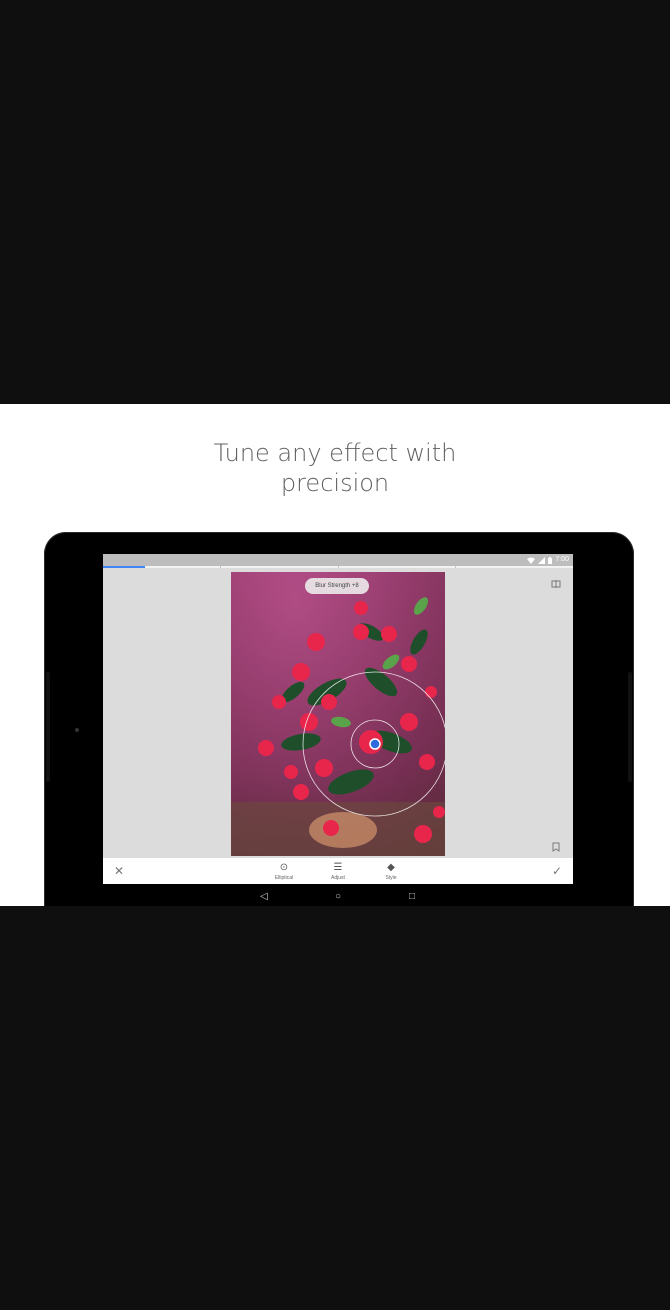 The height and width of the screenshot is (1310, 670). I want to click on status-bar: 7:00, so click(338, 560).